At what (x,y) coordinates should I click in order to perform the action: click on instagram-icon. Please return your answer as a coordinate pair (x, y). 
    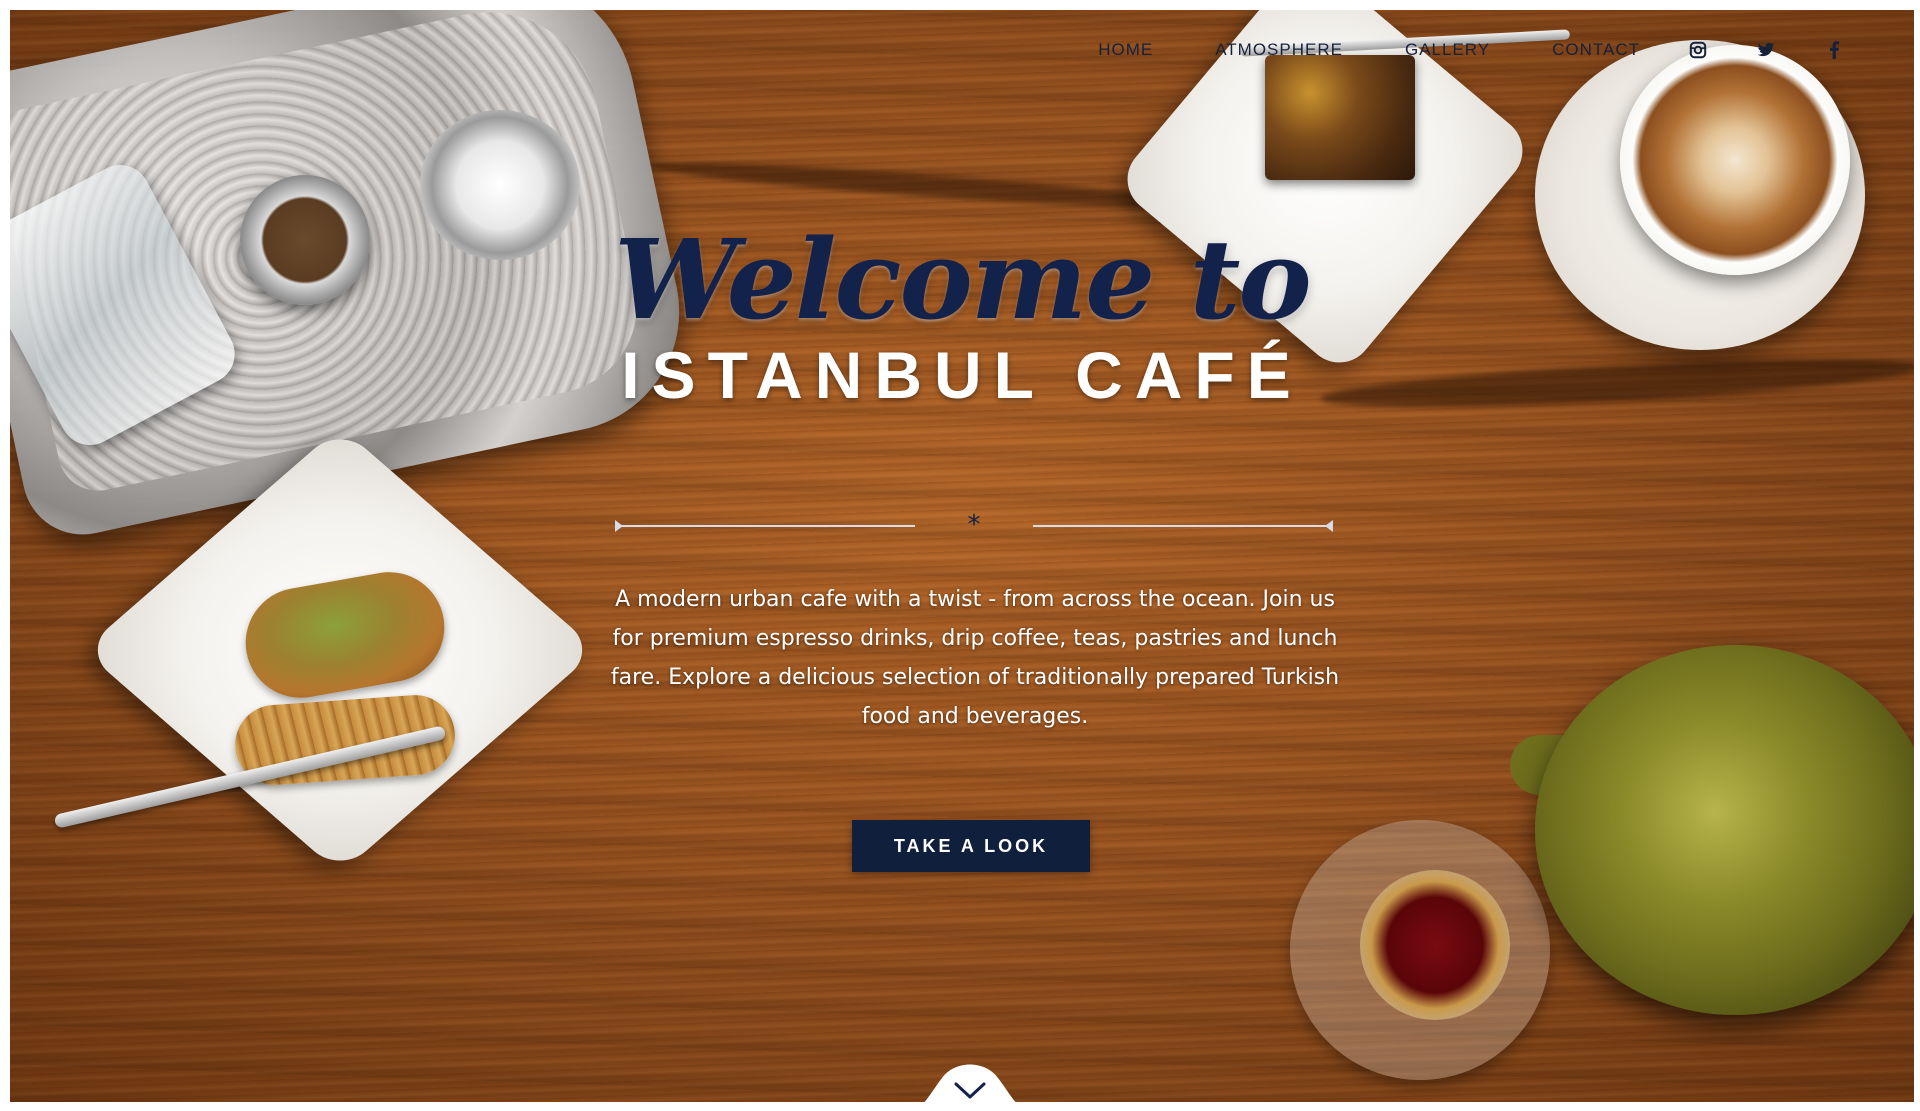
    Looking at the image, I should click on (1698, 50).